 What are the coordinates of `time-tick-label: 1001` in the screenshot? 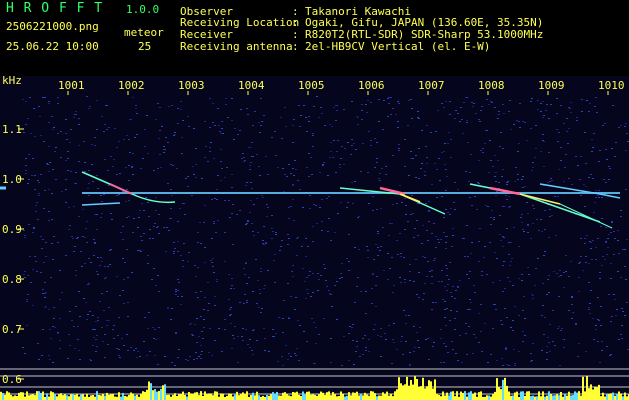 It's located at (71, 85).